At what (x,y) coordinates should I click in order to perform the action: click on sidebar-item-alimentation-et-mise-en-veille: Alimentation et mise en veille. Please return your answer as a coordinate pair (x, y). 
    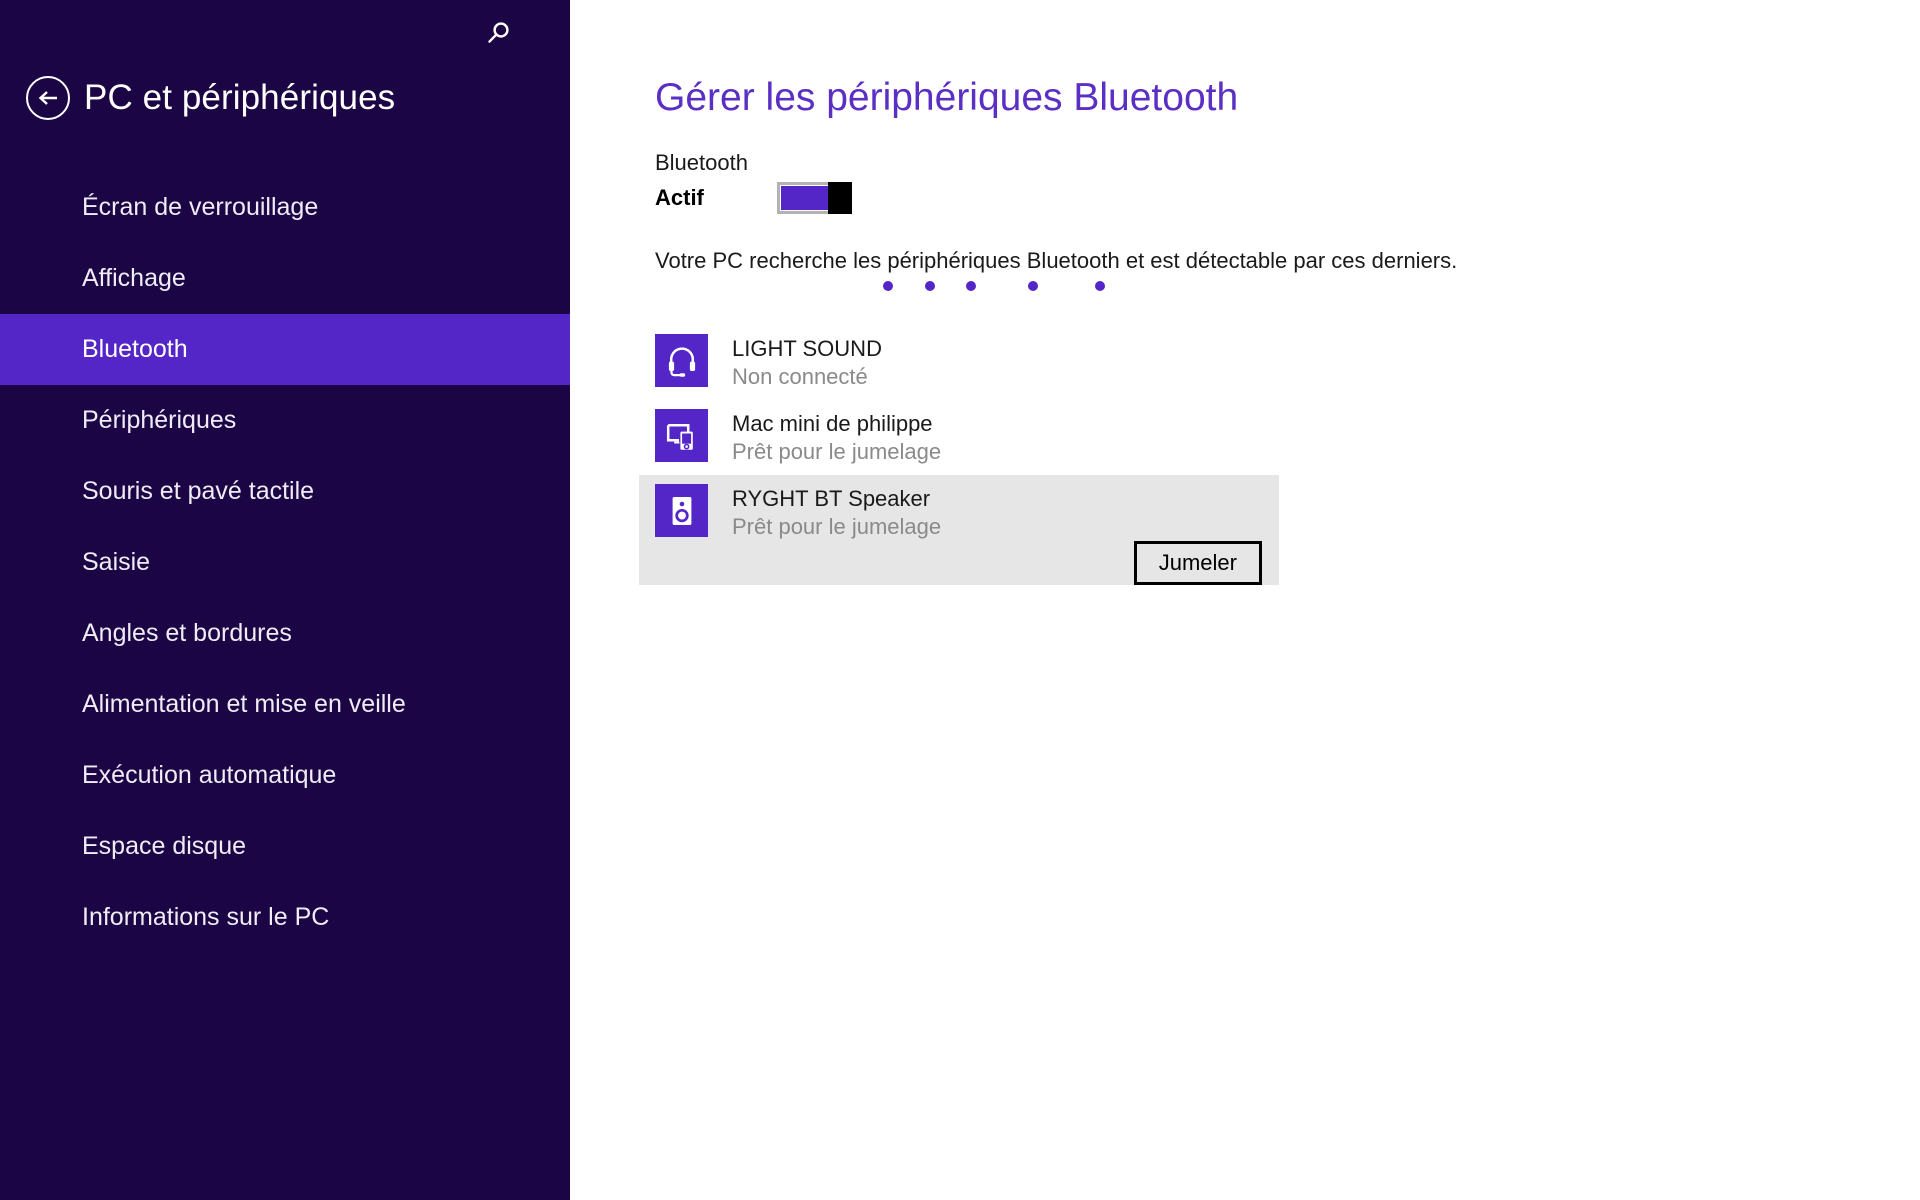
    Looking at the image, I should click on (285, 704).